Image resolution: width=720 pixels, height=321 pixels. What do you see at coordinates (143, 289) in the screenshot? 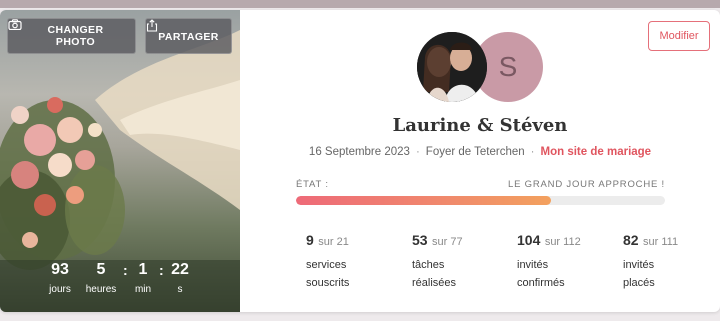
I see `countdown-minutes-label: min` at bounding box center [143, 289].